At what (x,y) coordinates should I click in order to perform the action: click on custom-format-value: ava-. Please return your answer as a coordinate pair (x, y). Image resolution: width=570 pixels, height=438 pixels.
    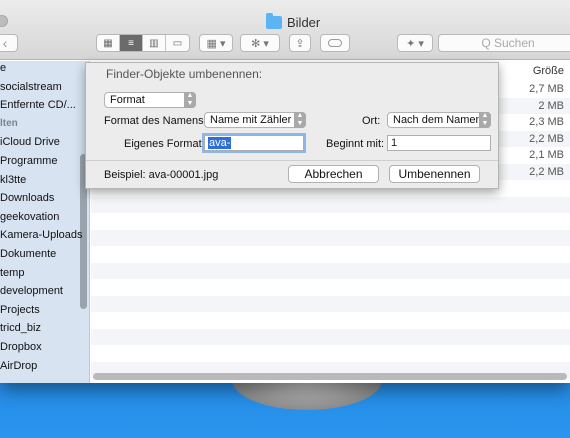
    Looking at the image, I should click on (220, 143).